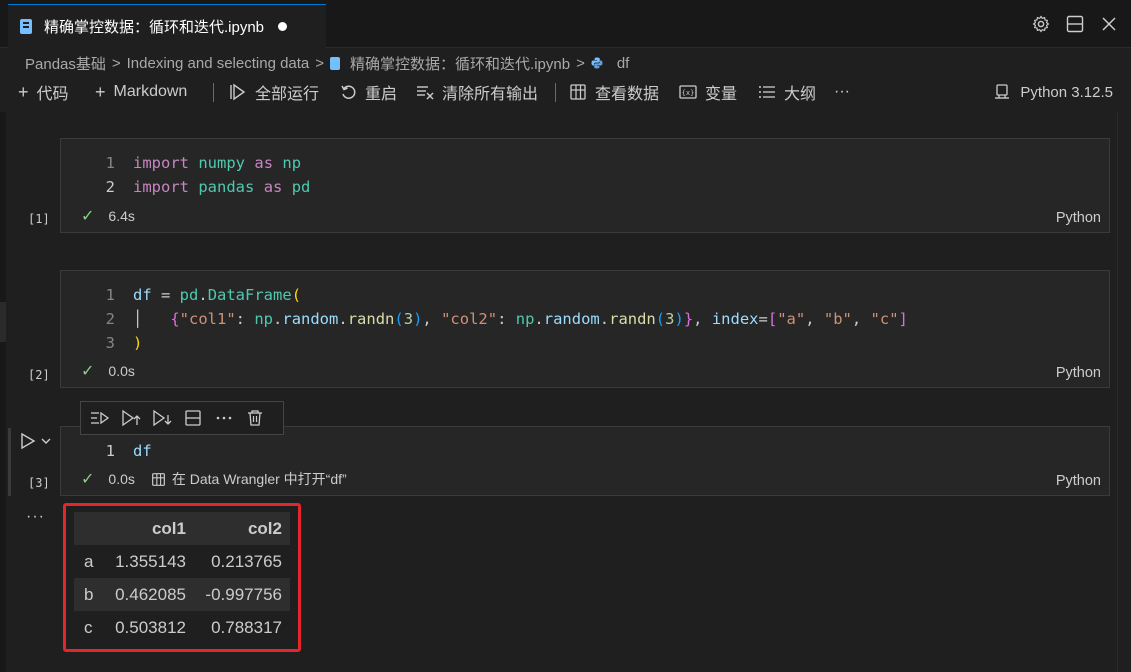 This screenshot has width=1131, height=672. I want to click on vertical-scrollbar, so click(1124, 392).